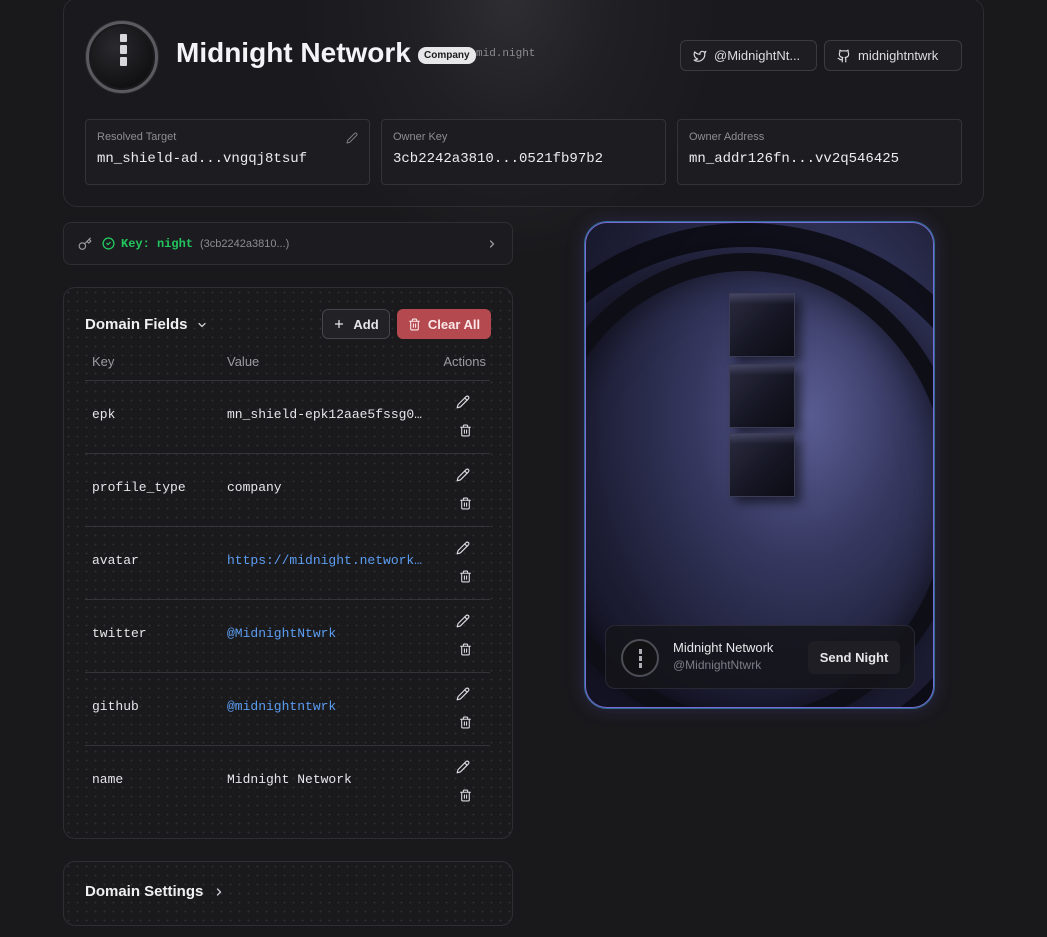  Describe the element at coordinates (327, 633) in the screenshot. I see `field-value-link: @MidnightNtwrk` at that location.